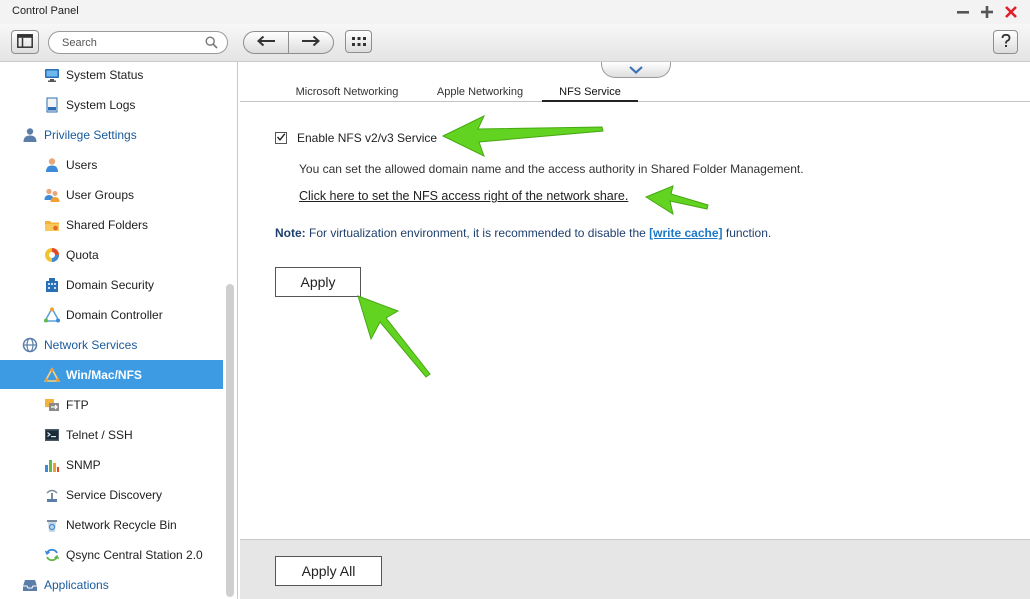  I want to click on forward-button, so click(310, 42).